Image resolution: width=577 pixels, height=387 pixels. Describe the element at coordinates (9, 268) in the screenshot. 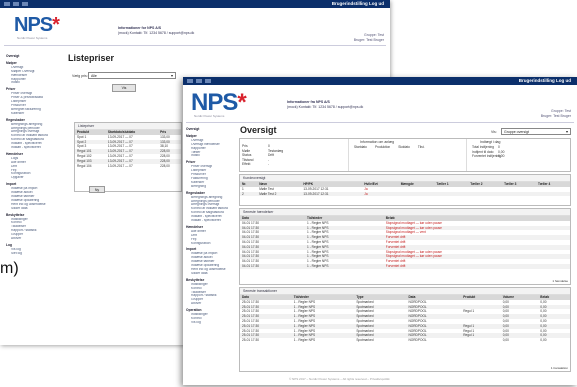

I see `caption-fragment: m)` at that location.